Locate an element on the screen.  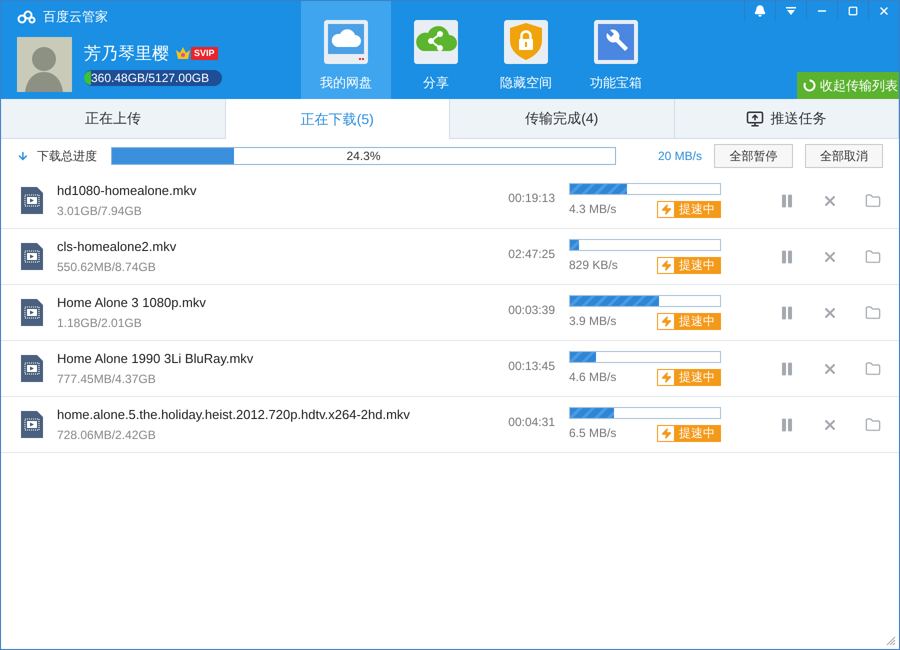
time-remaining: 00:03:39 is located at coordinates (531, 310).